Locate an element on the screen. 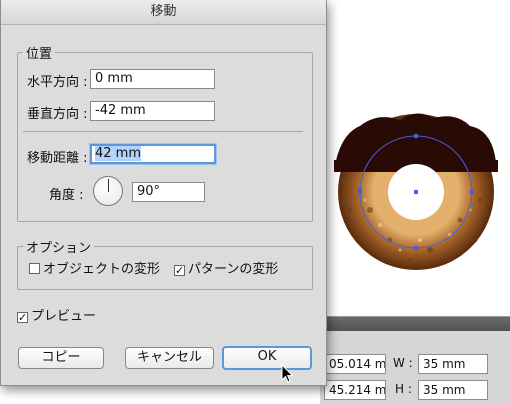 The image size is (510, 404). transform-patterns-label: パターンの変形 is located at coordinates (233, 269).